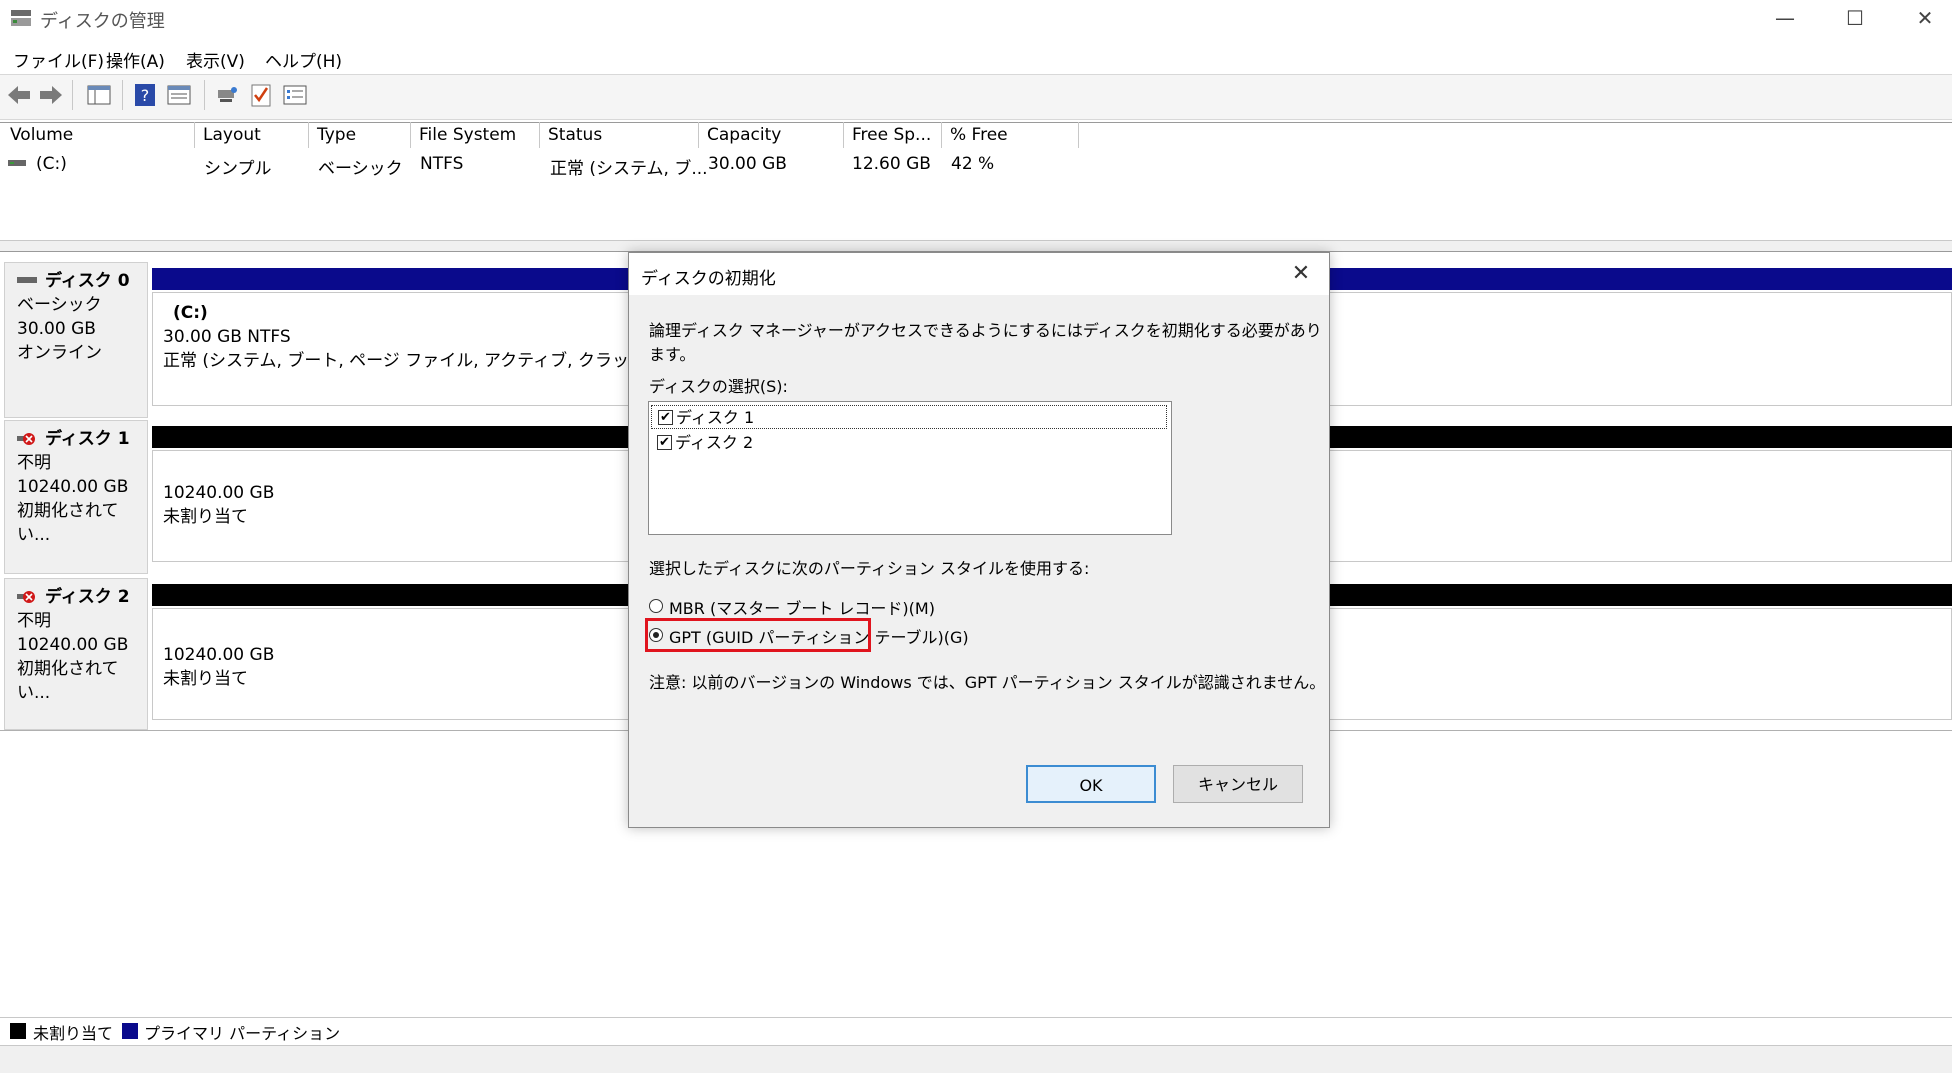 The height and width of the screenshot is (1073, 1952). Describe the element at coordinates (59, 305) in the screenshot. I see `disk-type: ベーシック` at that location.